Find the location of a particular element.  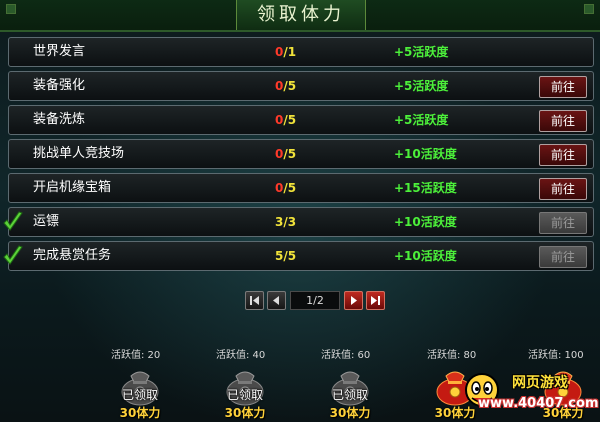

page-indicator: 1/2 is located at coordinates (315, 300).